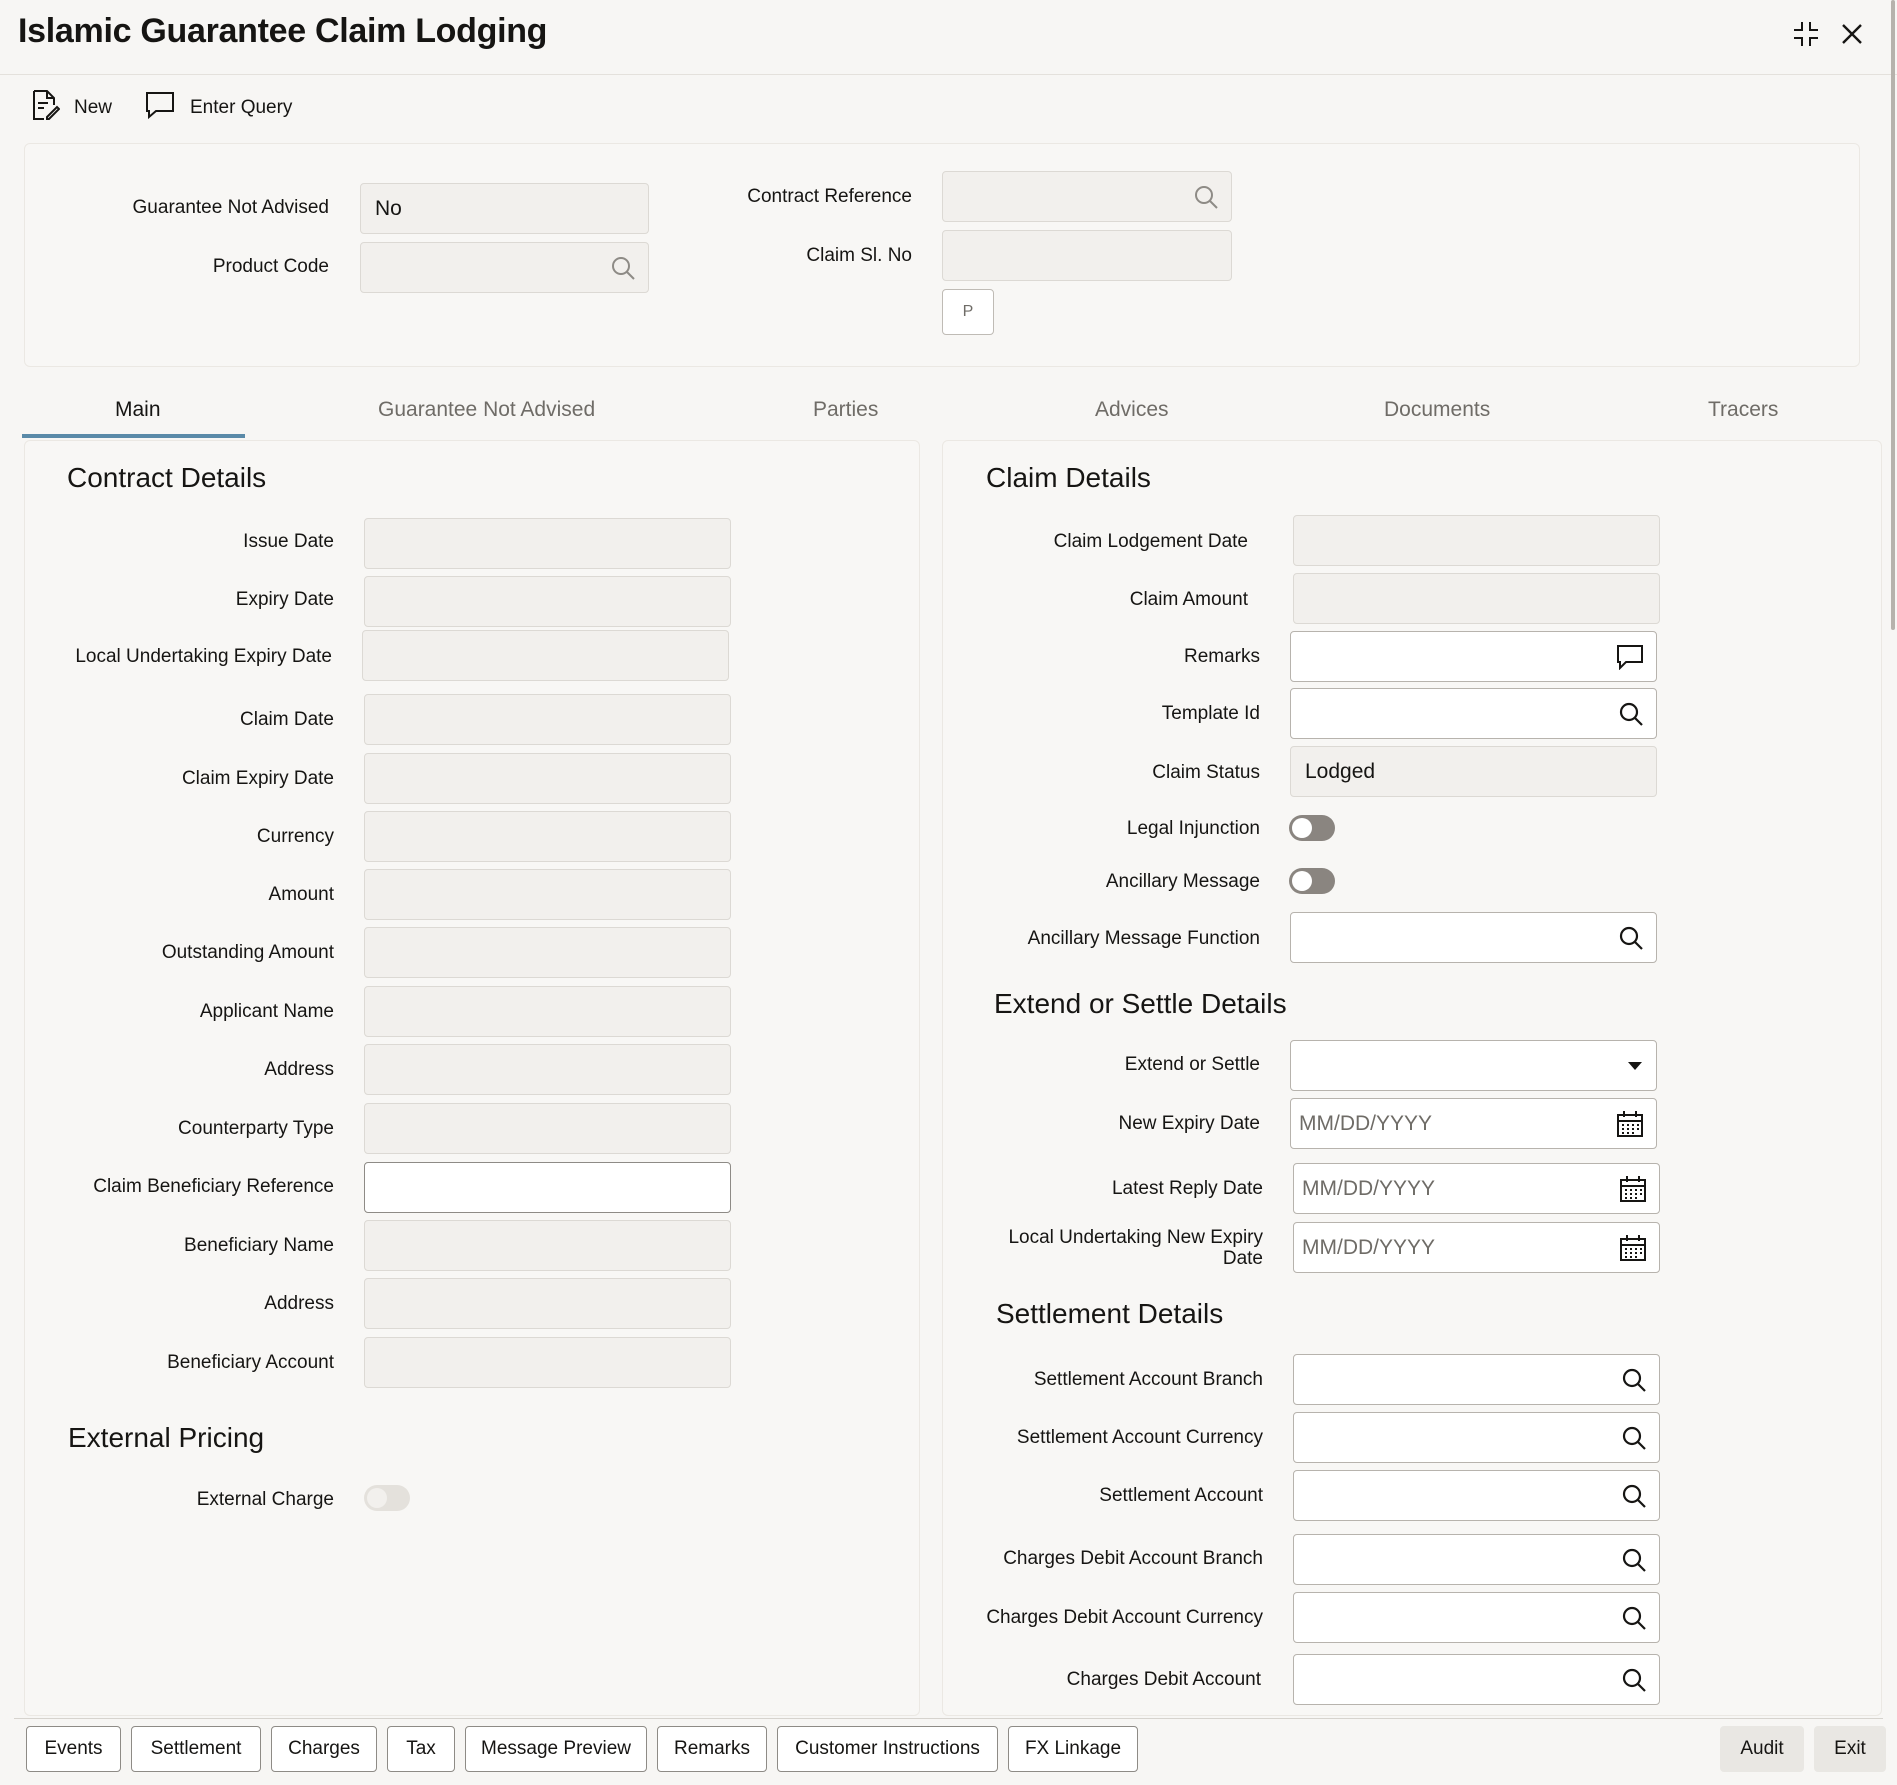 Image resolution: width=1897 pixels, height=1785 pixels. Describe the element at coordinates (1850, 1749) in the screenshot. I see `exit-button: Exit` at that location.